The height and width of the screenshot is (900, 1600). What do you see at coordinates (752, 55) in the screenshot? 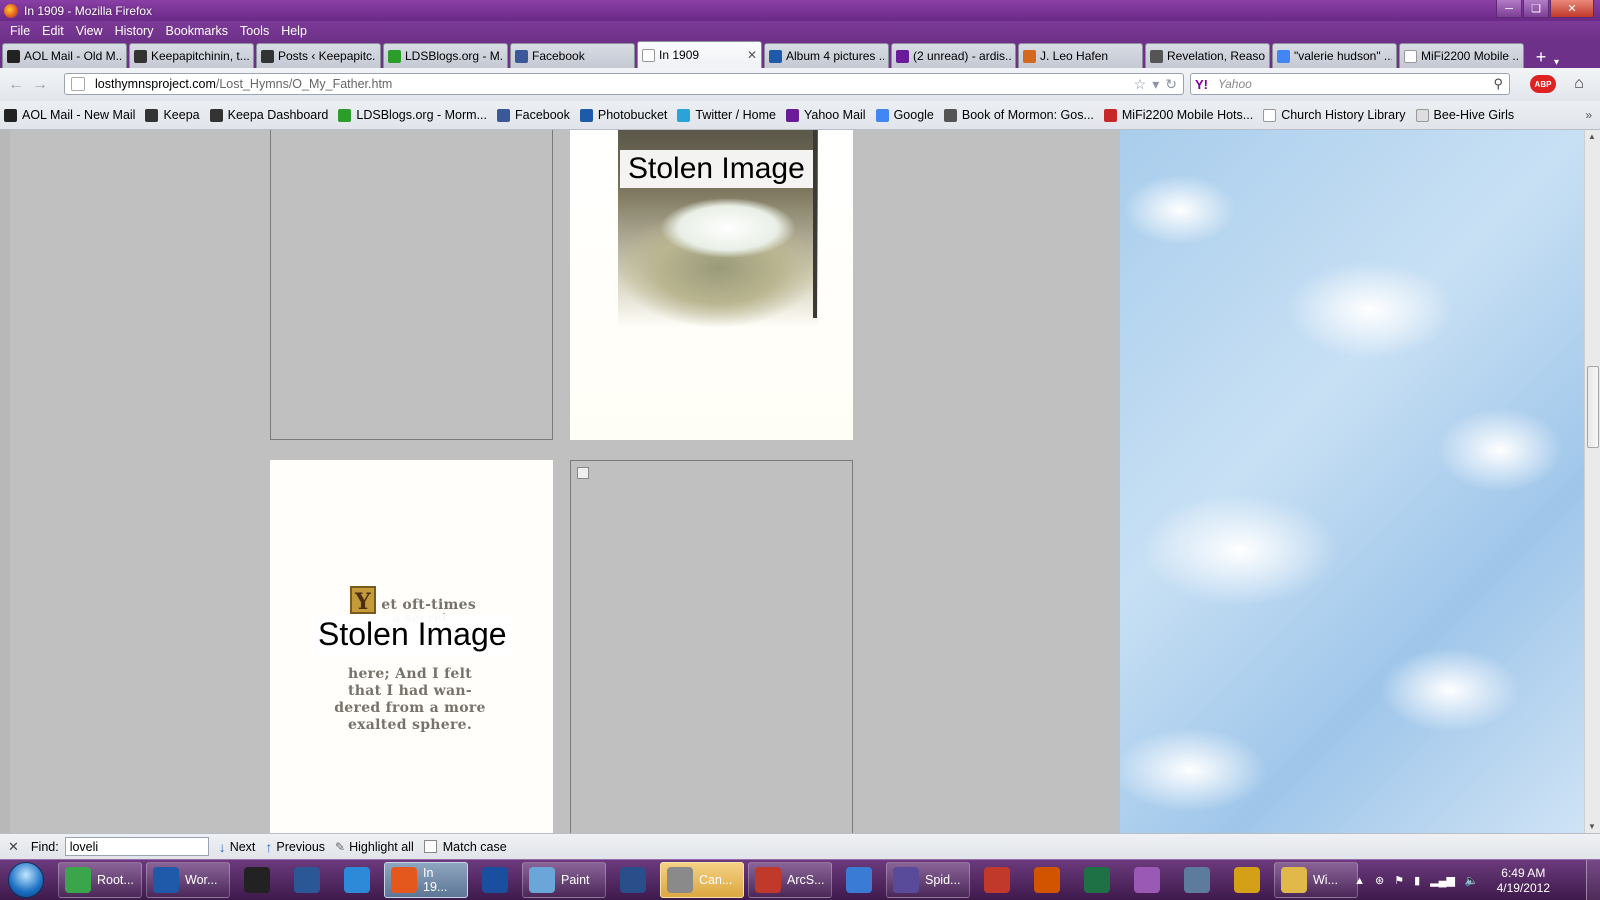
I see `tab-close-icon: ✕` at bounding box center [752, 55].